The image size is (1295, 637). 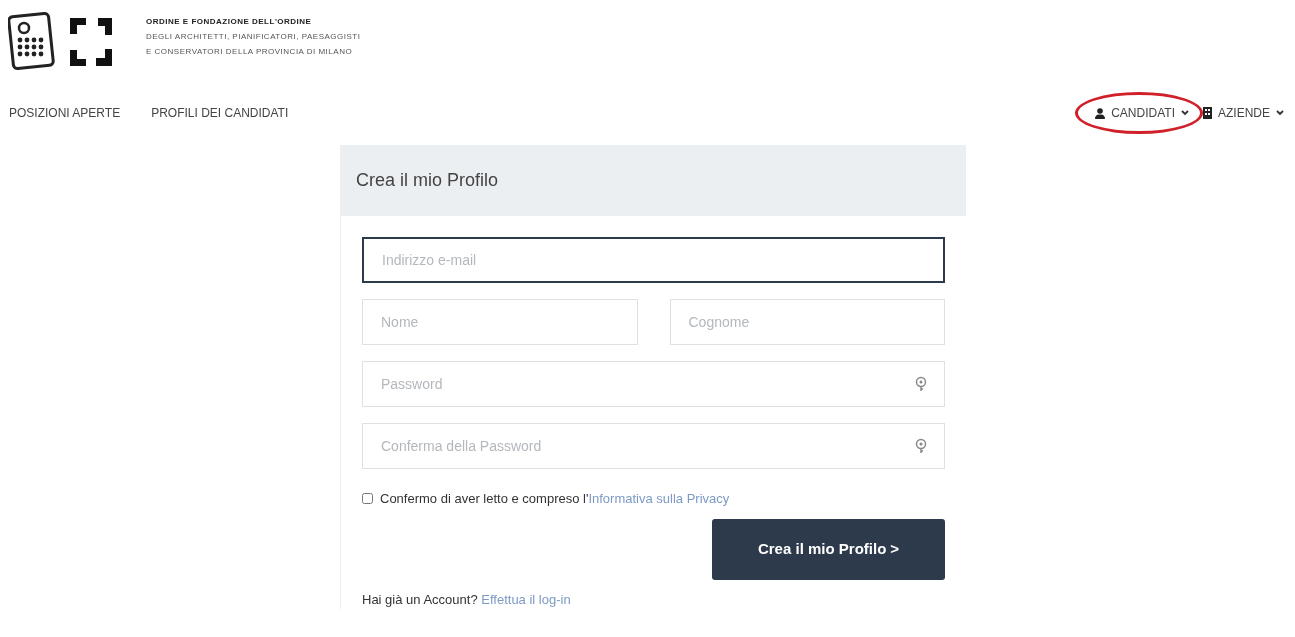 What do you see at coordinates (555, 499) in the screenshot?
I see `privacy-consent-text: Confermo di aver letto e compreso l'Informativa sulla Privacy` at bounding box center [555, 499].